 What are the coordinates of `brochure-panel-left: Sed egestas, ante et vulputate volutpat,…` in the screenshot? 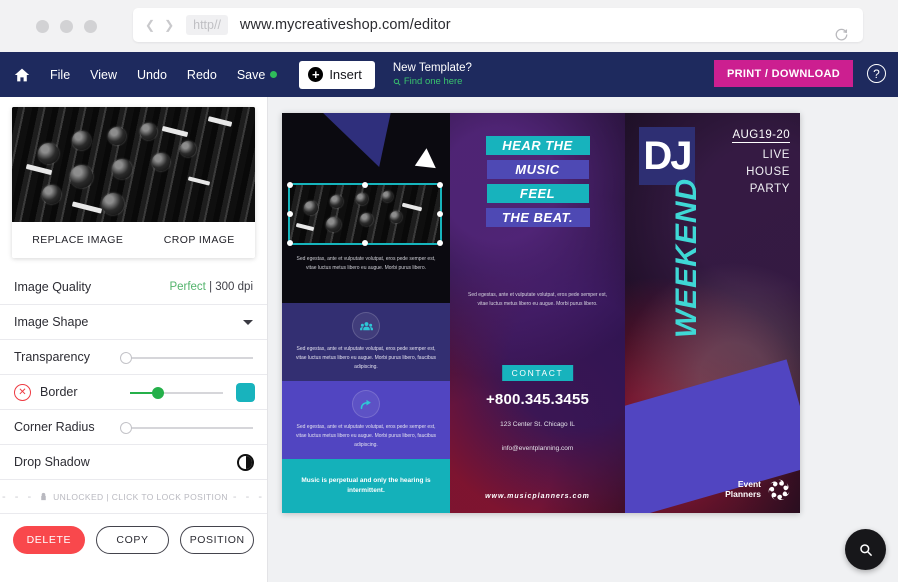 It's located at (366, 313).